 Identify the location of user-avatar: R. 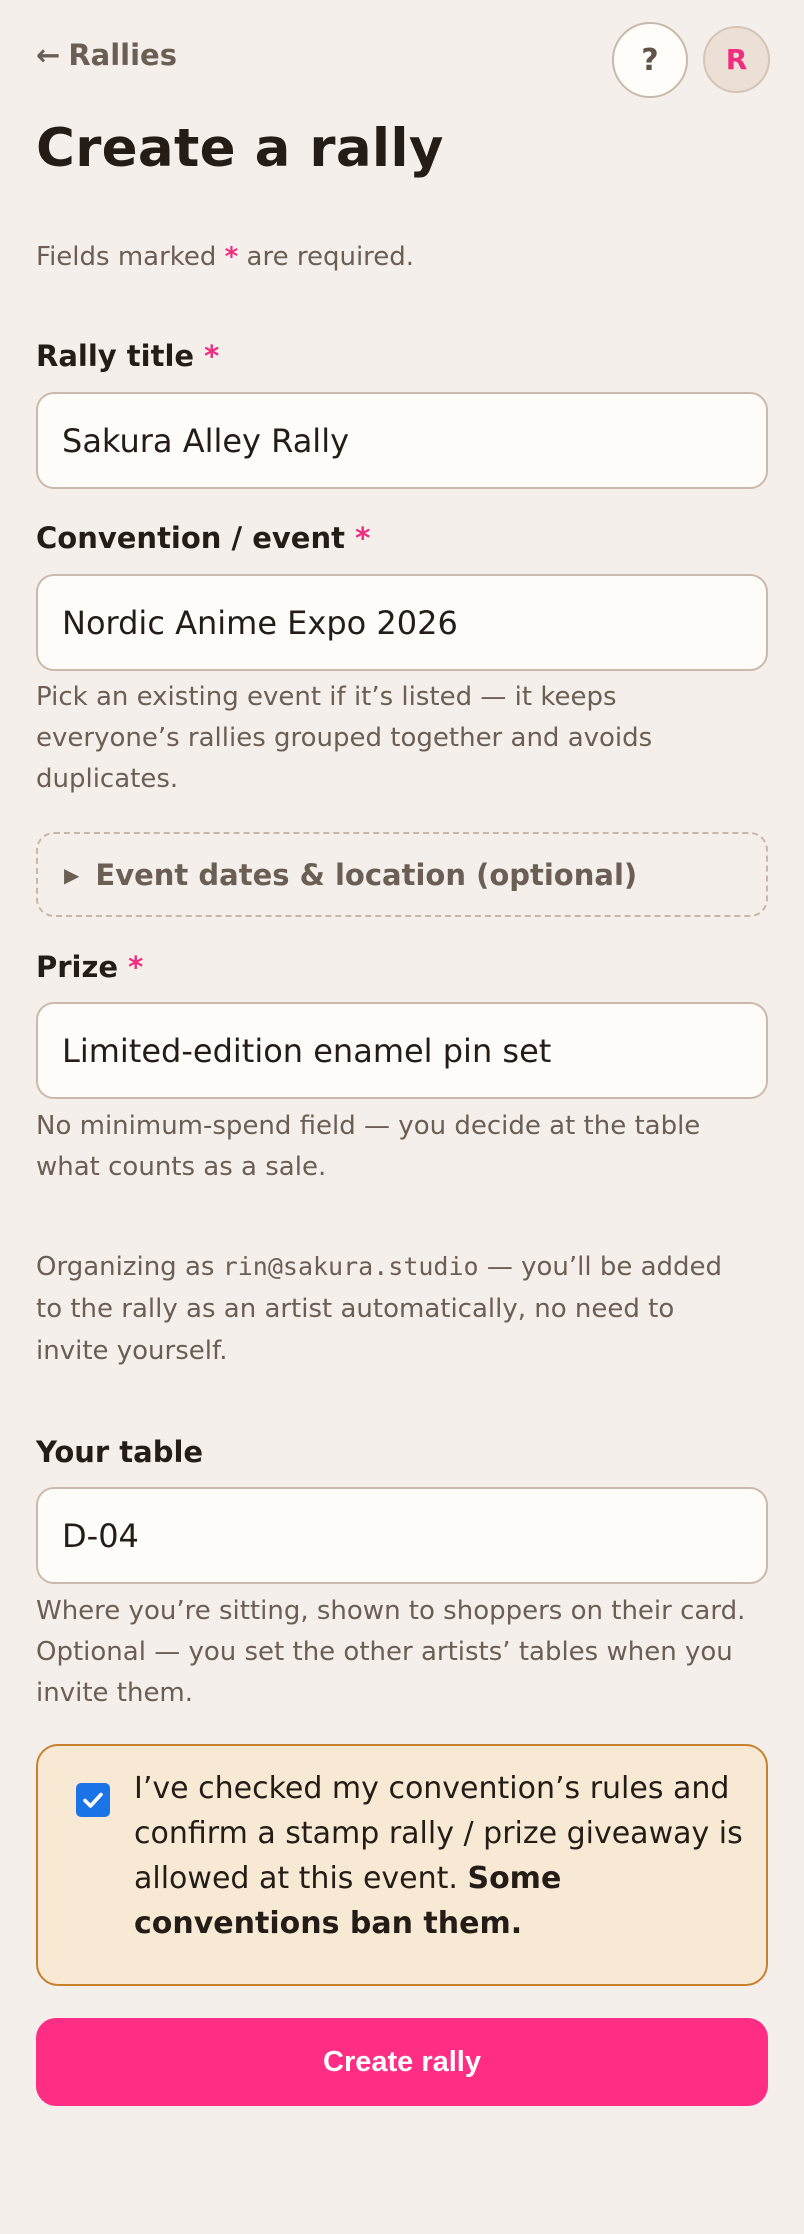
(736, 59).